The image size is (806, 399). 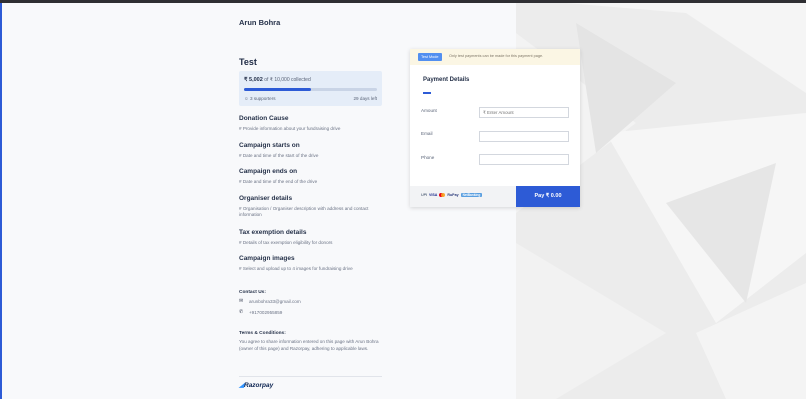 I want to click on section-title: Campaign images, so click(x=267, y=258).